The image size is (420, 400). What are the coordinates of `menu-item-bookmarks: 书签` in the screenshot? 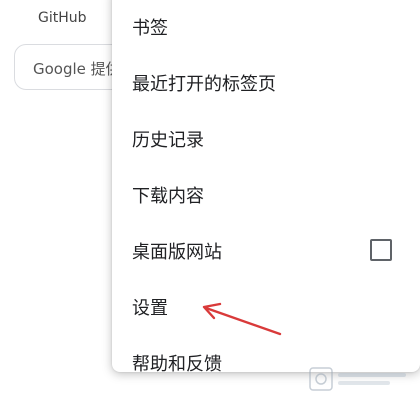 It's located at (266, 26).